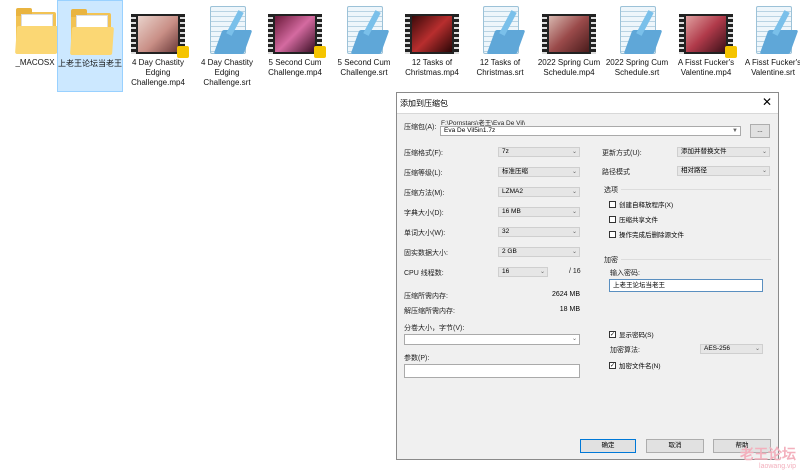 The width and height of the screenshot is (800, 475). I want to click on level-label: 压缩等级(L):, so click(423, 173).